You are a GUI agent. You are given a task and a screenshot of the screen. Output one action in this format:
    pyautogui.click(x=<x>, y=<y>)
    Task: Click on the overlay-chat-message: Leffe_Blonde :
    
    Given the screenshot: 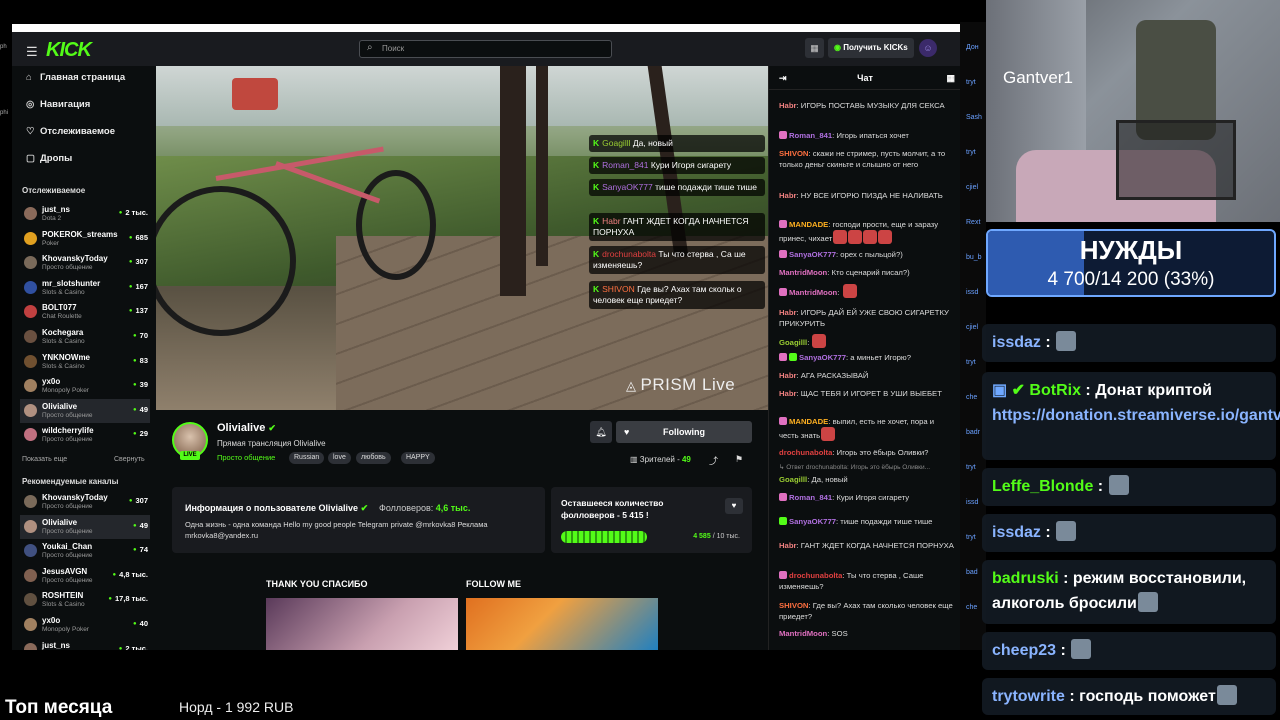 What is the action you would take?
    pyautogui.click(x=1129, y=487)
    